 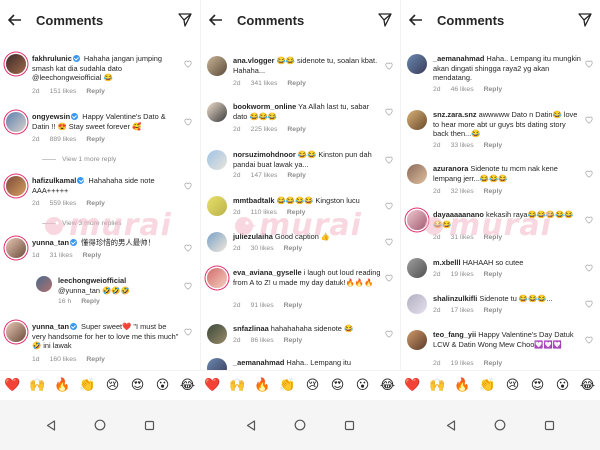 I want to click on comment-username: hafizulkamal, so click(x=54, y=180).